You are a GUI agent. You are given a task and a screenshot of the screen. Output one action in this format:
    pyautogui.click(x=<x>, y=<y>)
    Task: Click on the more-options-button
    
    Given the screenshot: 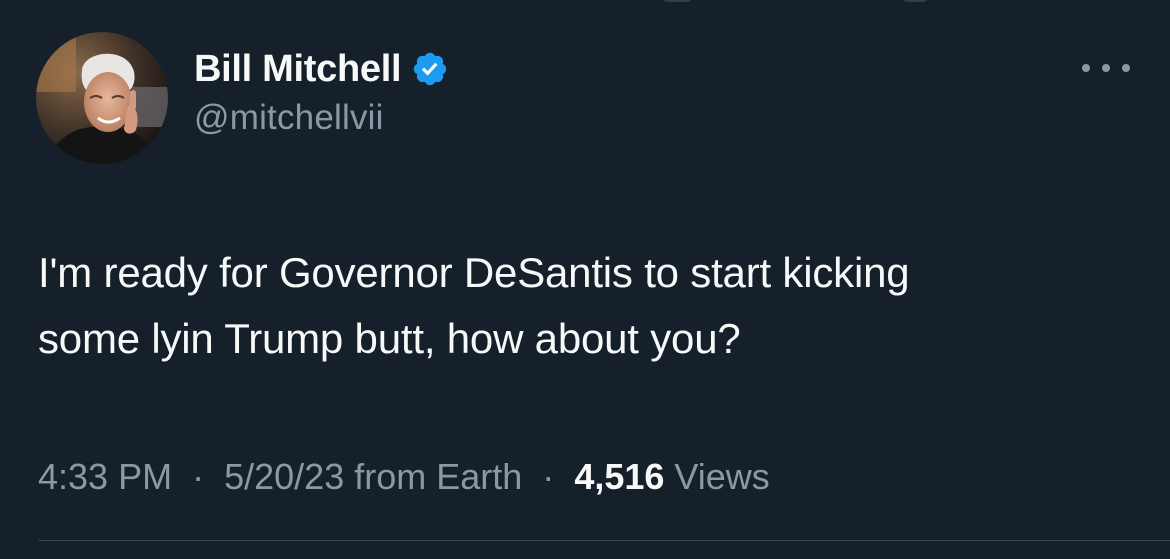 What is the action you would take?
    pyautogui.click(x=1106, y=68)
    